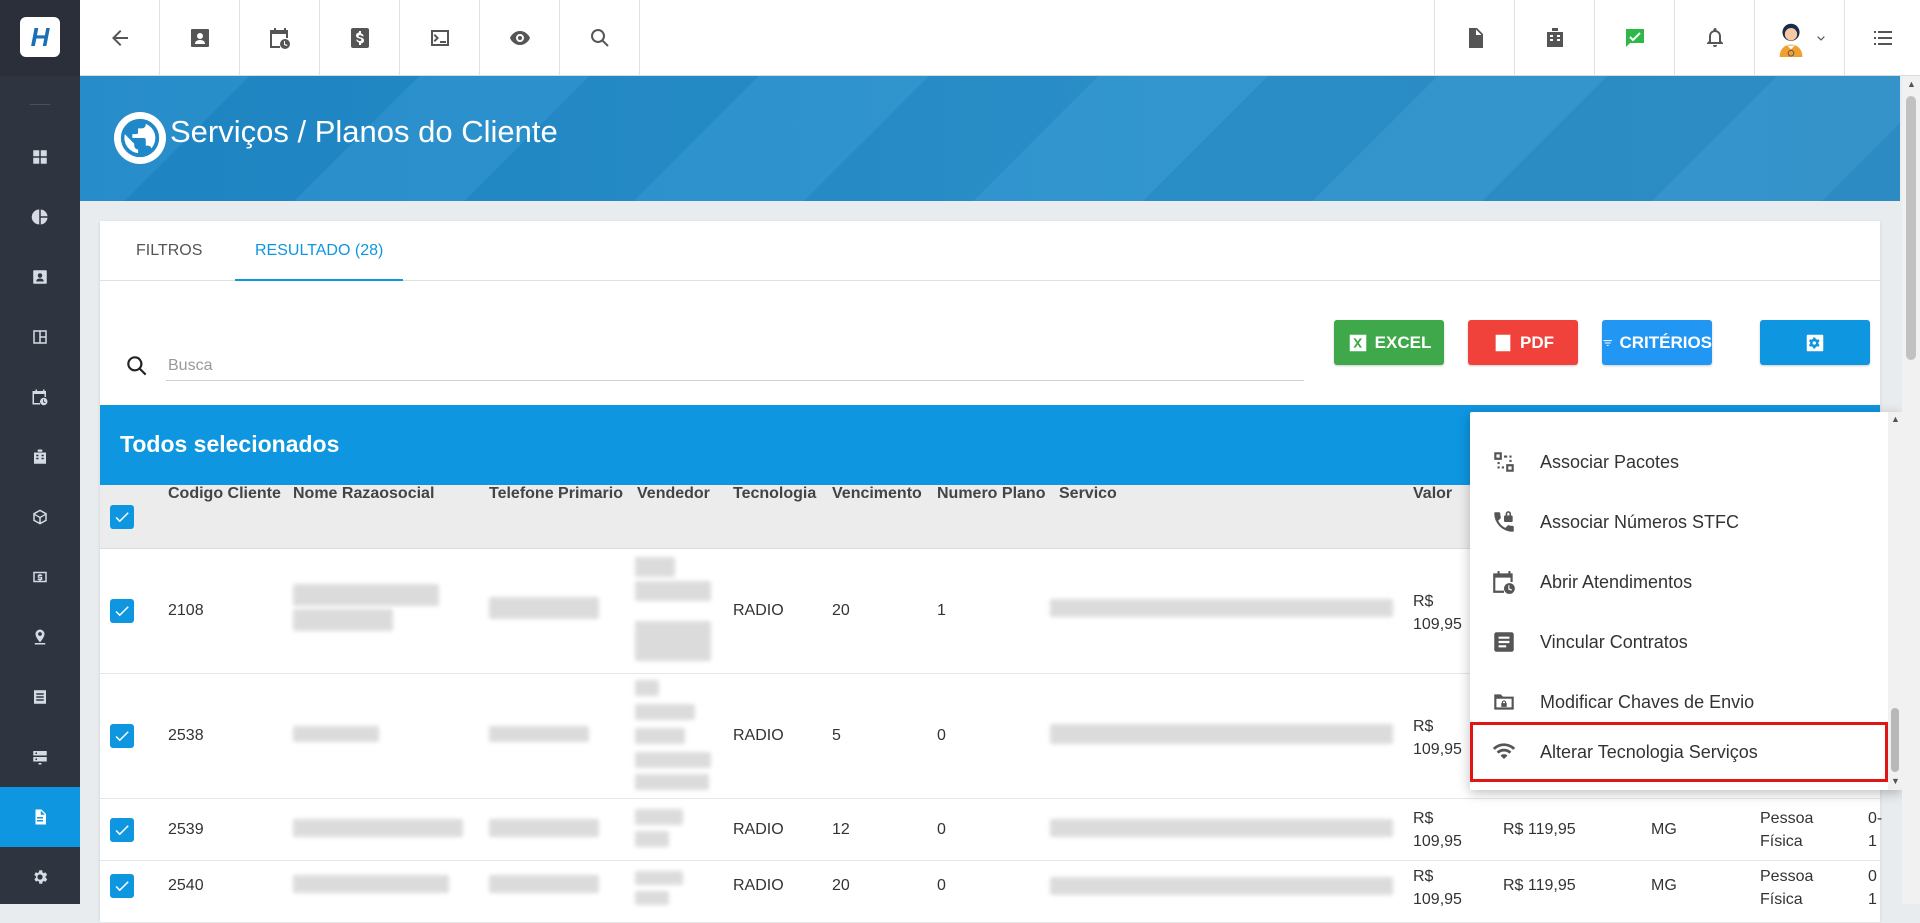 This screenshot has width=1920, height=923. What do you see at coordinates (1875, 830) in the screenshot?
I see `cell-extra: 0- 1` at bounding box center [1875, 830].